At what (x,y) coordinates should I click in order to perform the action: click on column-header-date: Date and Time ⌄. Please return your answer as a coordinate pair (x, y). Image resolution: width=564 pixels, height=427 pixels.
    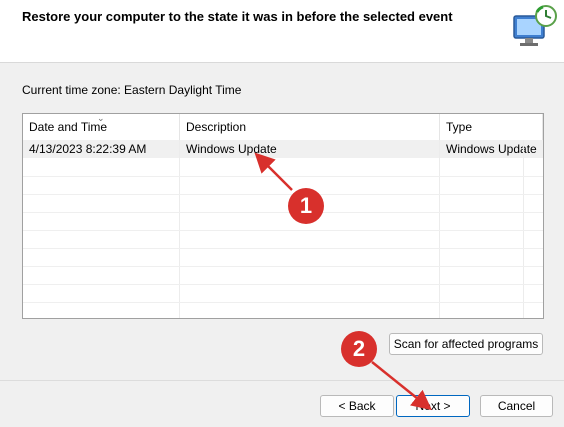
    Looking at the image, I should click on (101, 127).